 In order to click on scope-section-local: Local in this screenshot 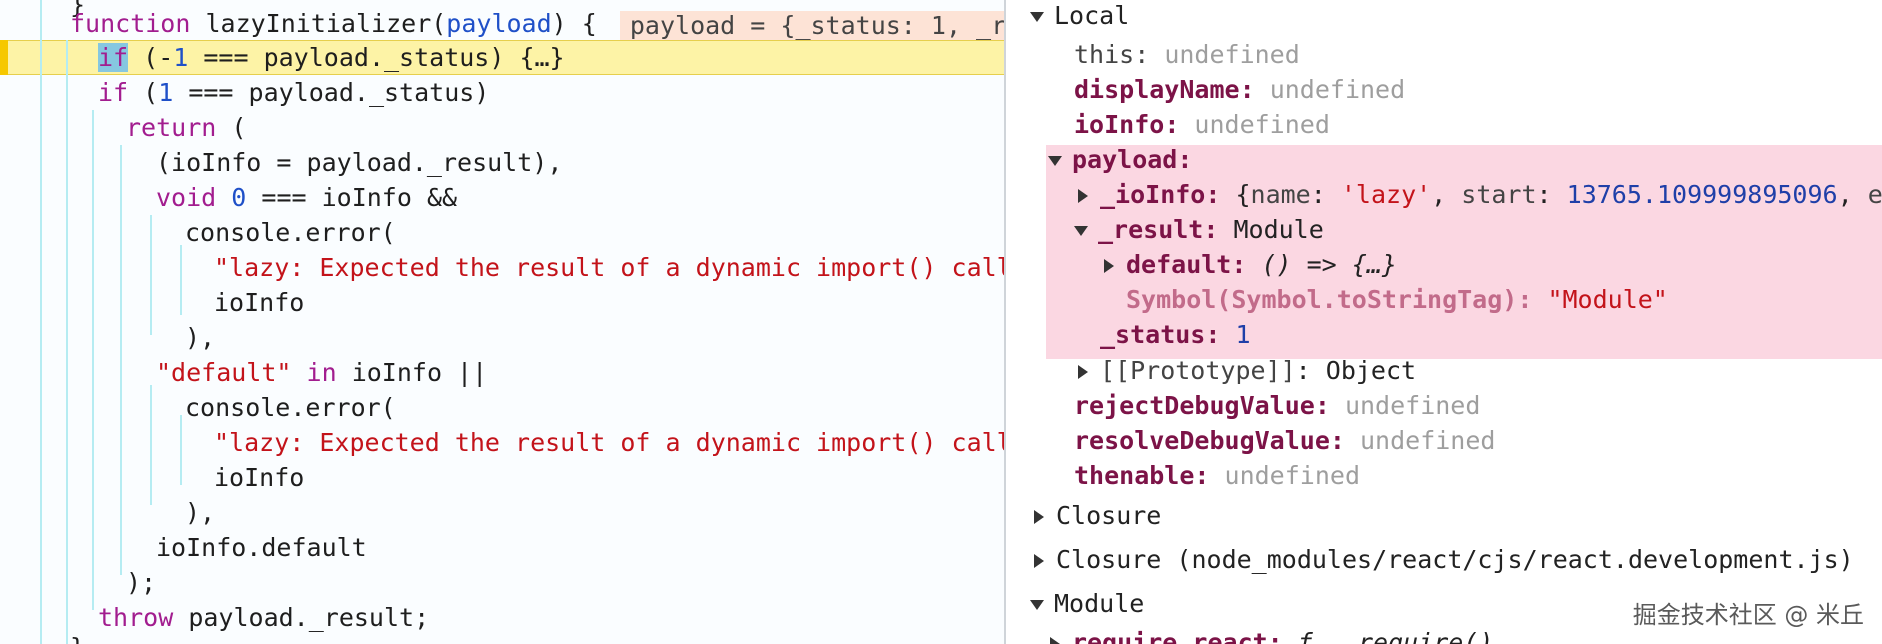, I will do `click(1079, 16)`.